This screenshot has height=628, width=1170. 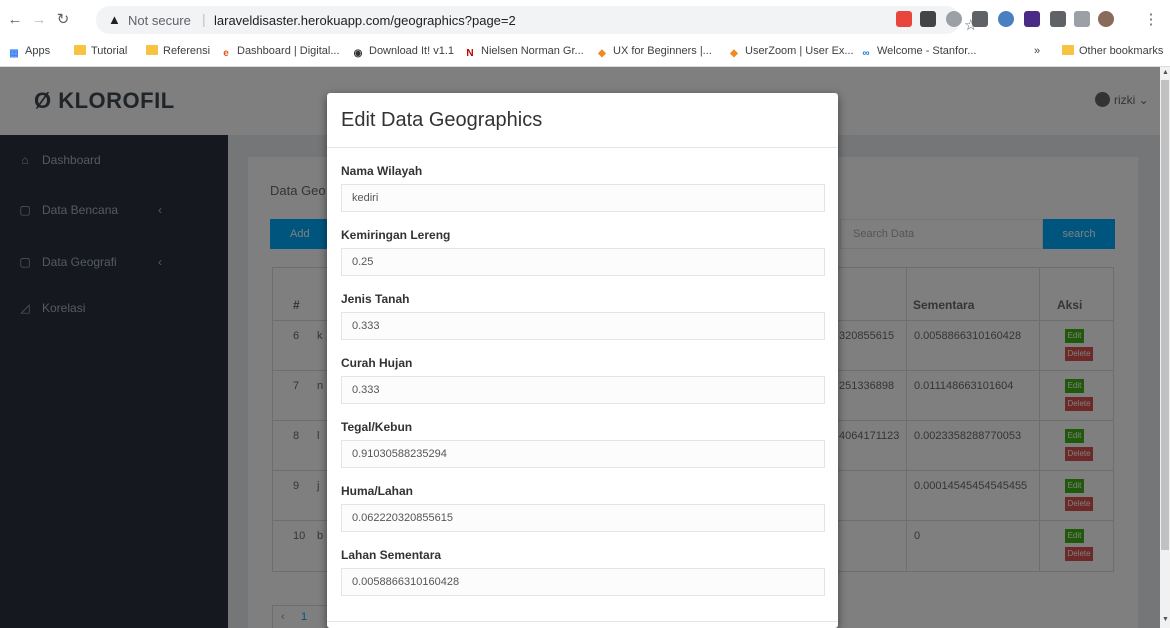 I want to click on lahan-sementara-input, so click(x=583, y=582).